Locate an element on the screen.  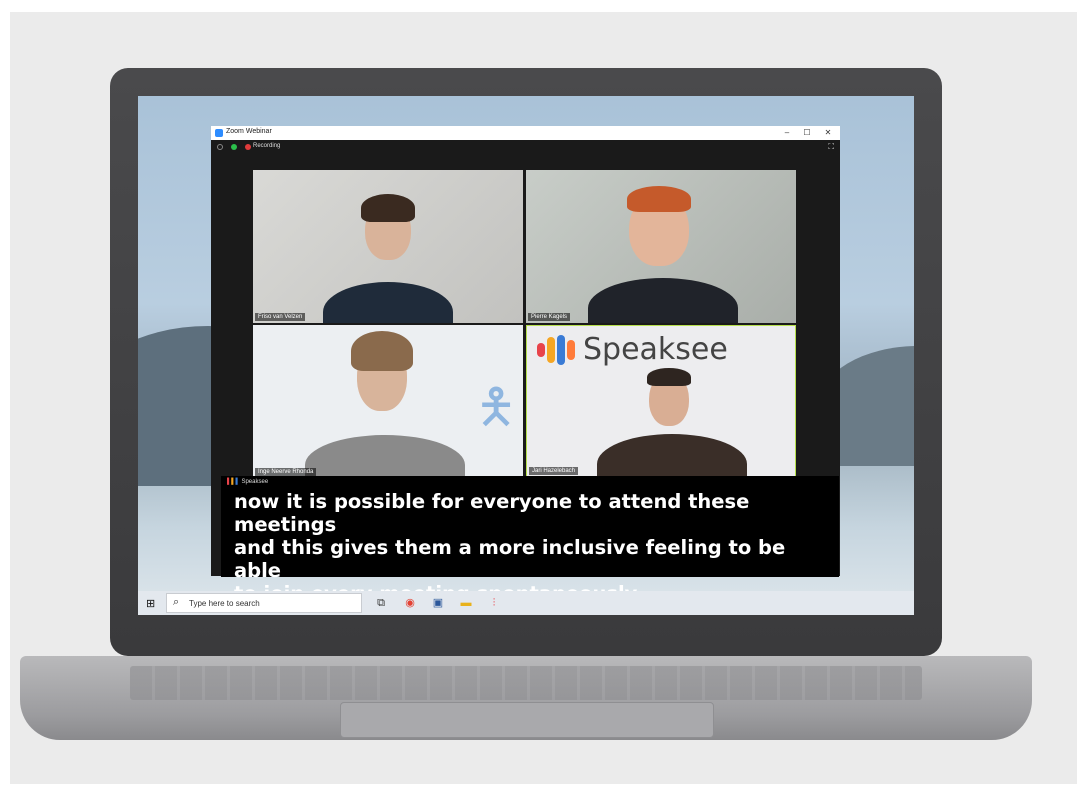
taskbar-search-box: ⌕ Type here to search is located at coordinates (264, 603).